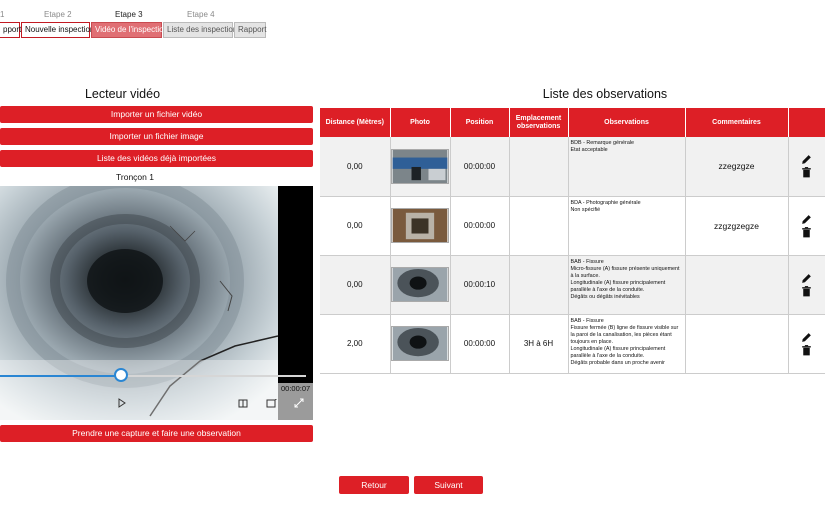 The image size is (825, 510). I want to click on seek-bar-fill, so click(60, 376).